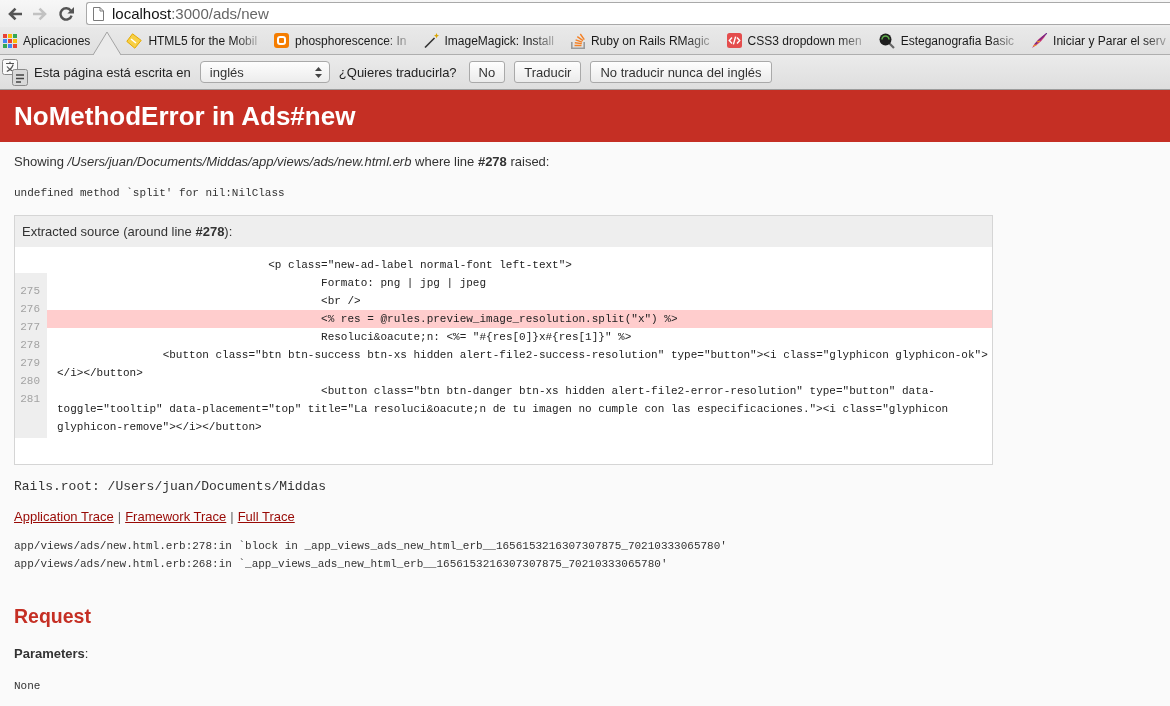 Image resolution: width=1170 pixels, height=706 pixels. I want to click on translate-message: Esta página está escrita en, so click(112, 72).